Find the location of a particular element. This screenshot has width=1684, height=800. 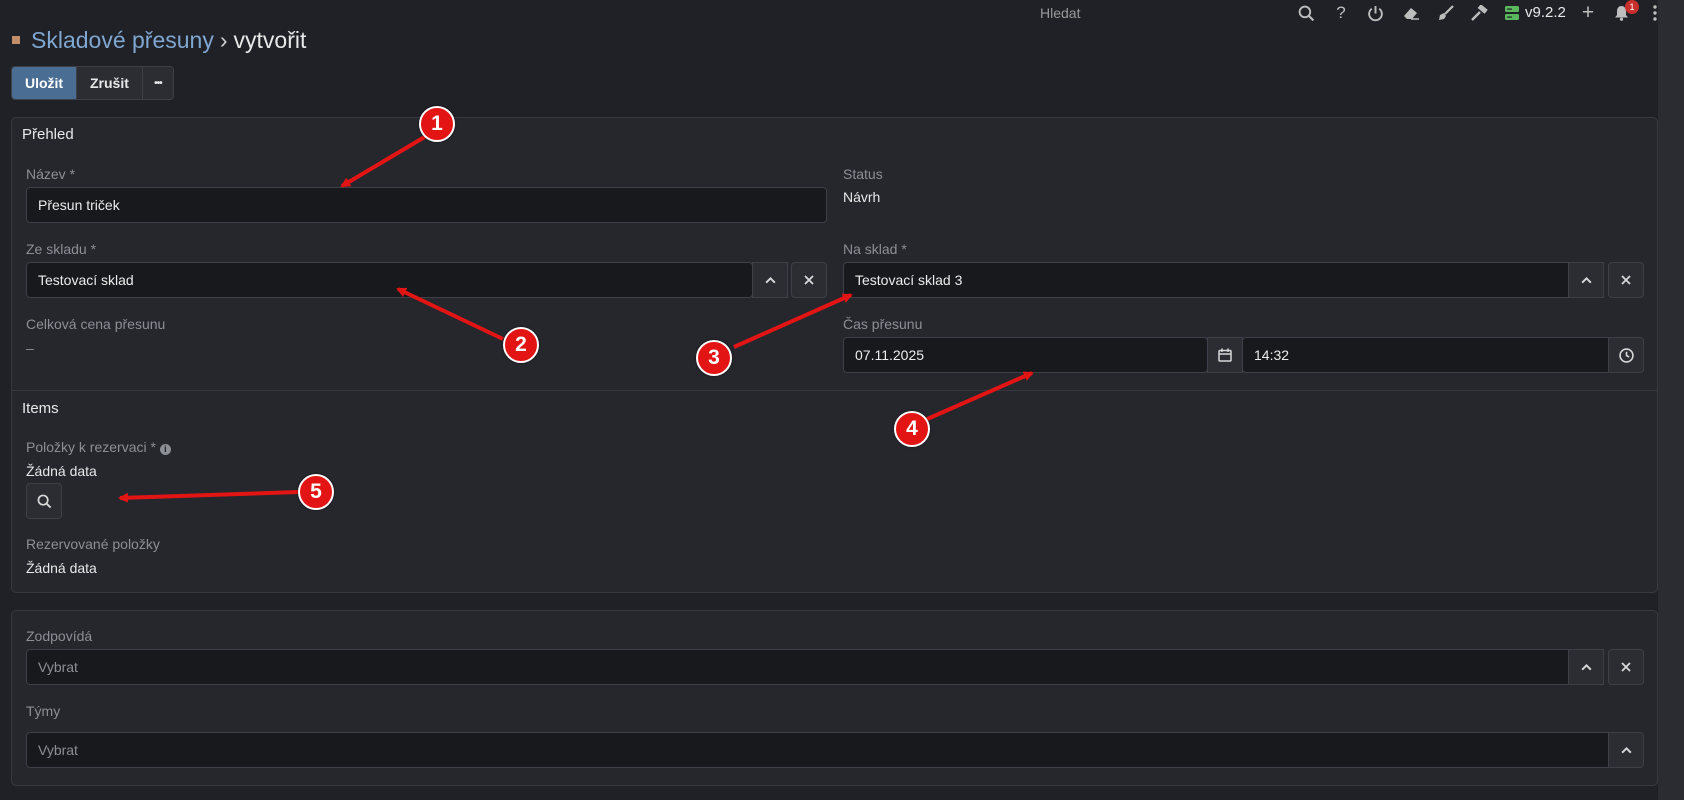

from-warehouse-toggle-button is located at coordinates (770, 280).